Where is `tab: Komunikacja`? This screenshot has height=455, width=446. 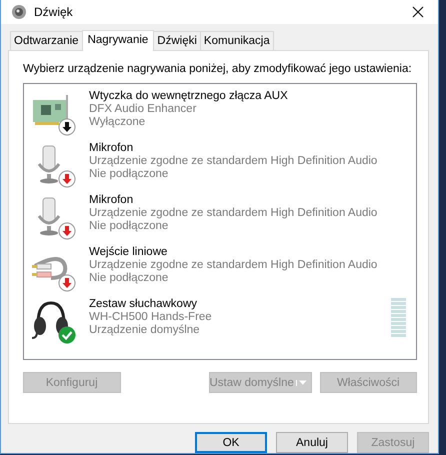
tab: Komunikacja is located at coordinates (237, 40).